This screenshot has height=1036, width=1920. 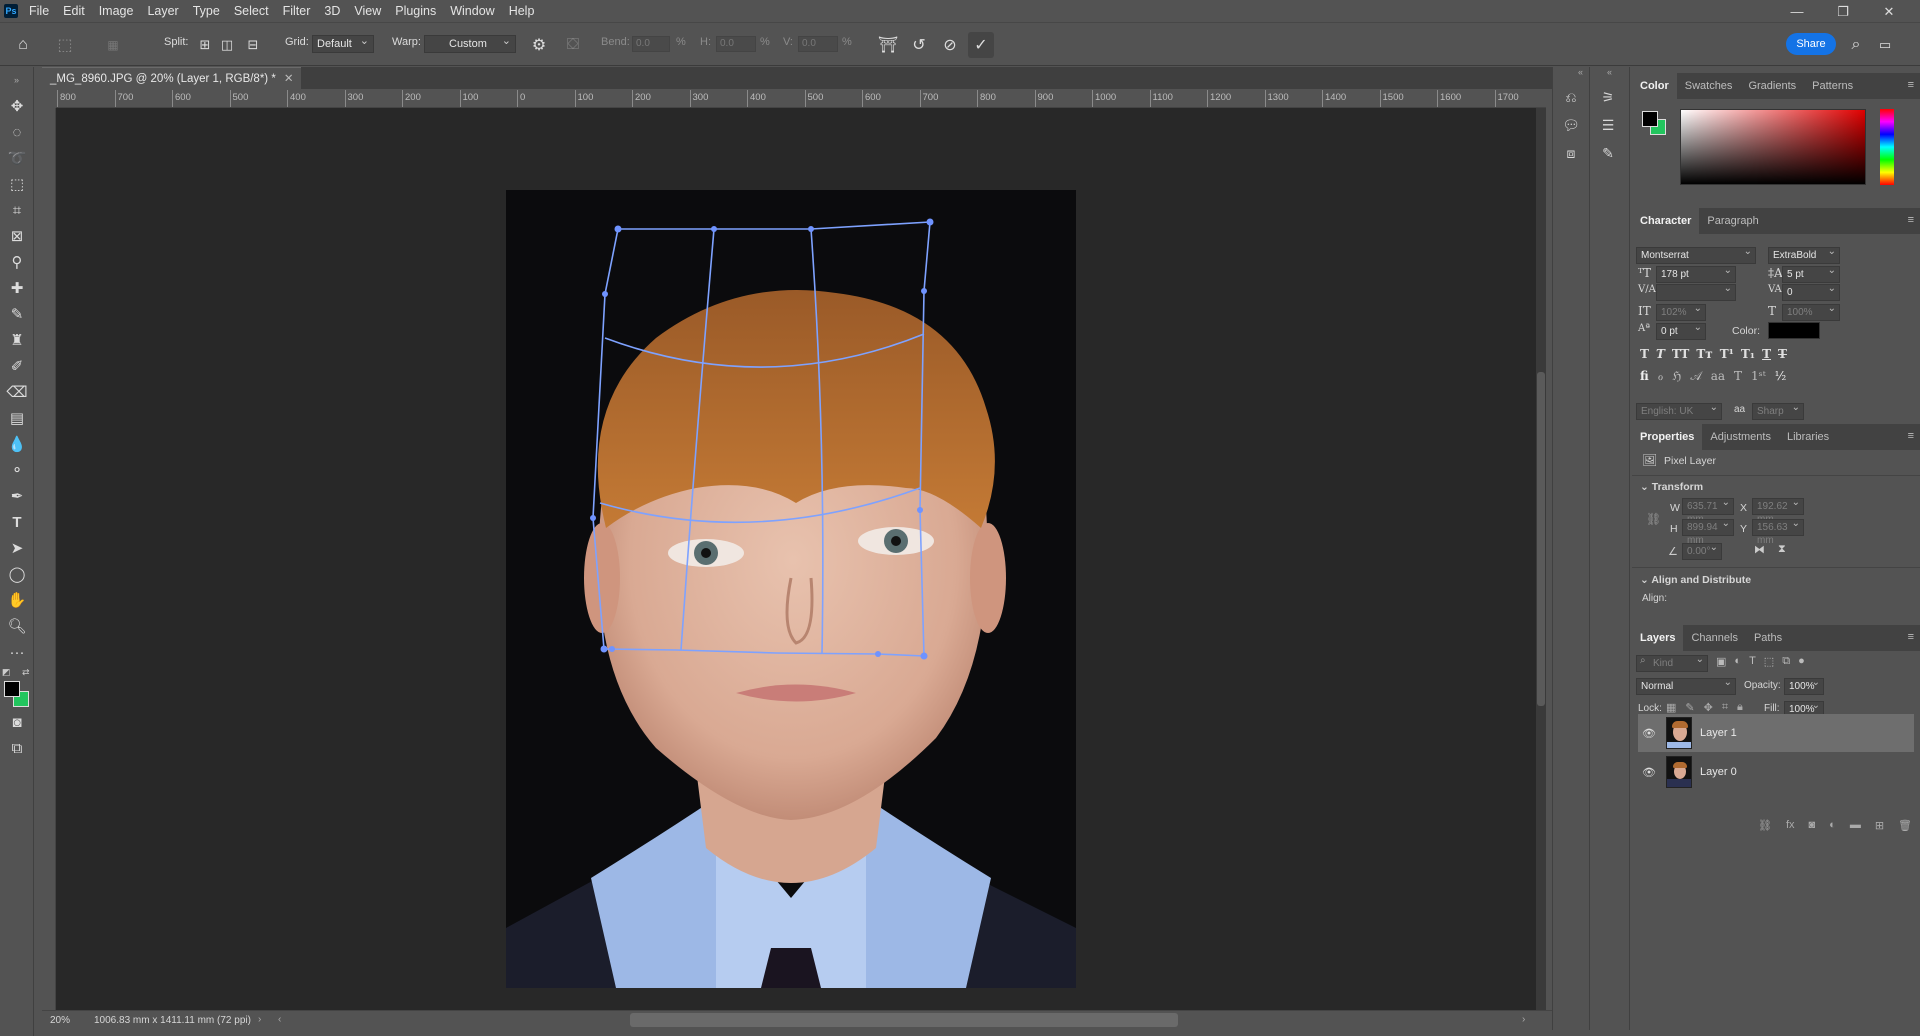 I want to click on filter-adjustment-icon: ◐, so click(x=1737, y=663).